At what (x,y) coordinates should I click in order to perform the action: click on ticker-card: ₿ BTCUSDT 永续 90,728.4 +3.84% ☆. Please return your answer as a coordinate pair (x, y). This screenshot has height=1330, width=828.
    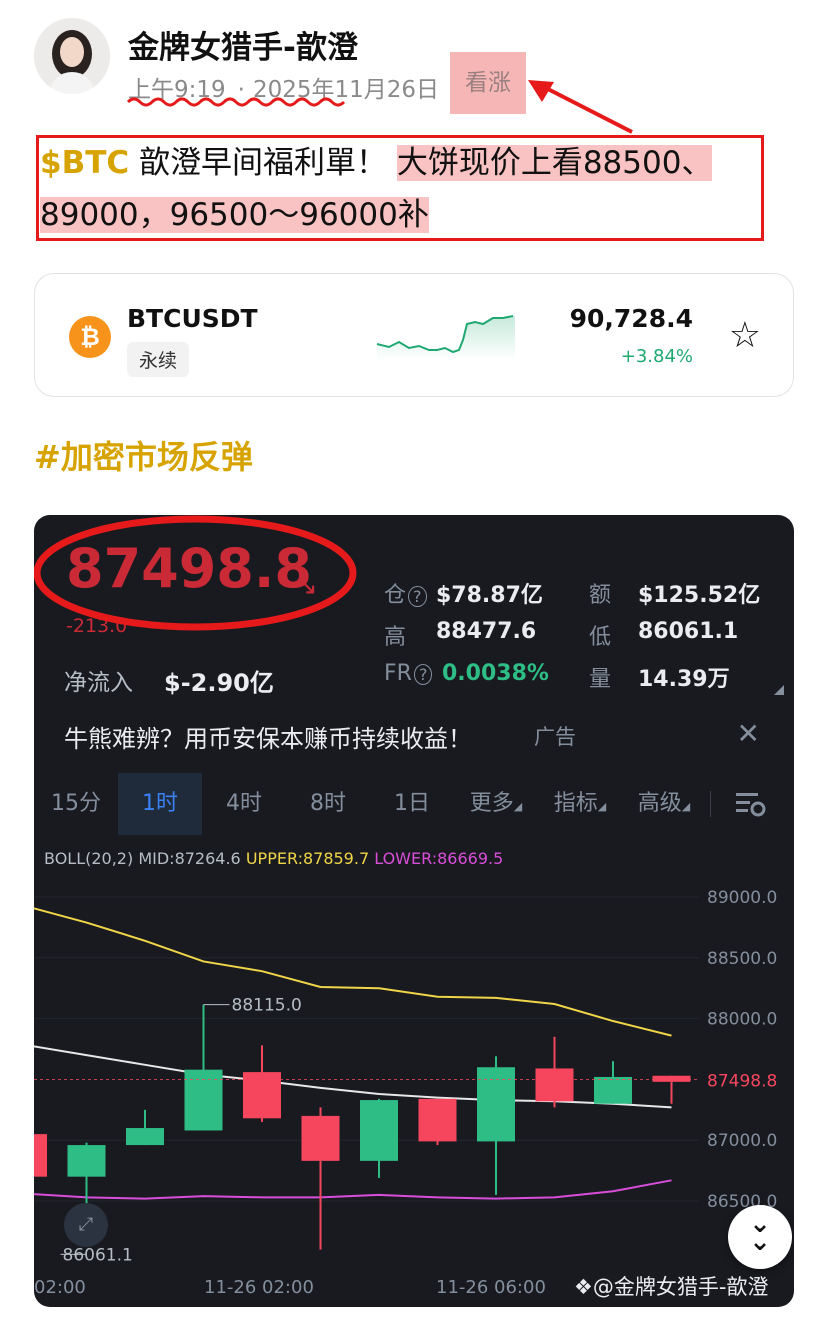
    Looking at the image, I should click on (414, 335).